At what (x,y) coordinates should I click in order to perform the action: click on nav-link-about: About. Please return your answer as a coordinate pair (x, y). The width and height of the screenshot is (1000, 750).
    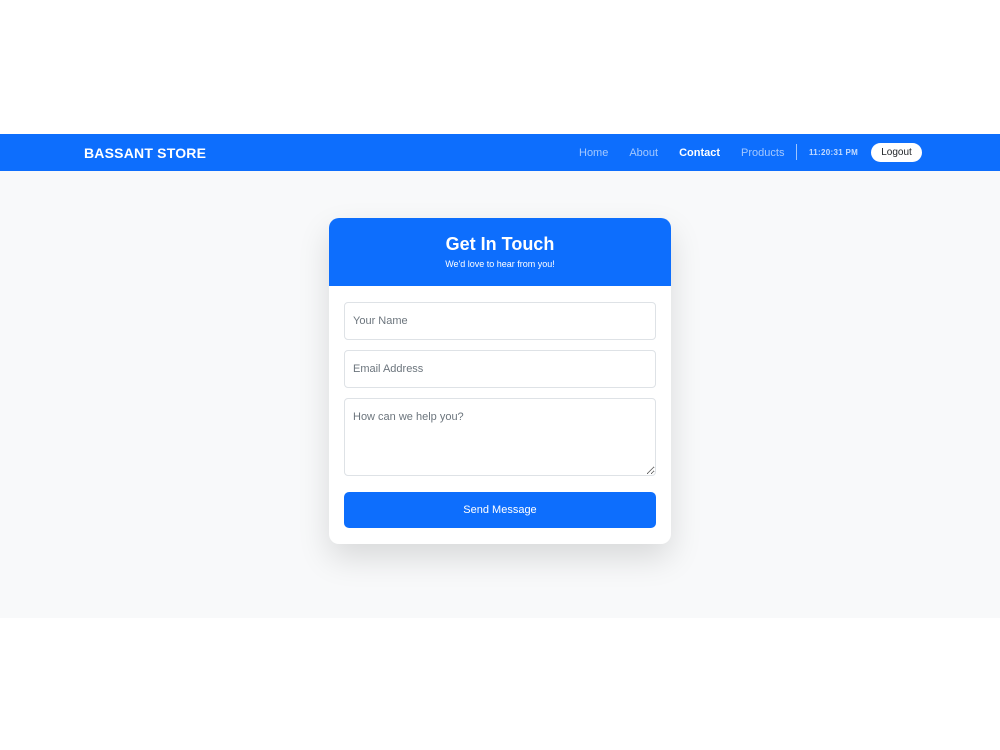
    Looking at the image, I should click on (643, 153).